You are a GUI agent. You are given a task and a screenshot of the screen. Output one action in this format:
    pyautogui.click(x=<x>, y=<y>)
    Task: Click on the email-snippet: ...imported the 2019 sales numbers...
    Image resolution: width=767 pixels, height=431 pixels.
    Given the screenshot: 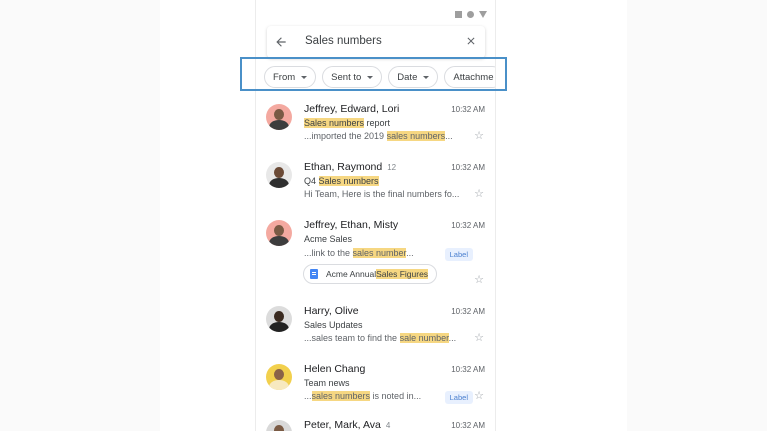 What is the action you would take?
    pyautogui.click(x=378, y=136)
    